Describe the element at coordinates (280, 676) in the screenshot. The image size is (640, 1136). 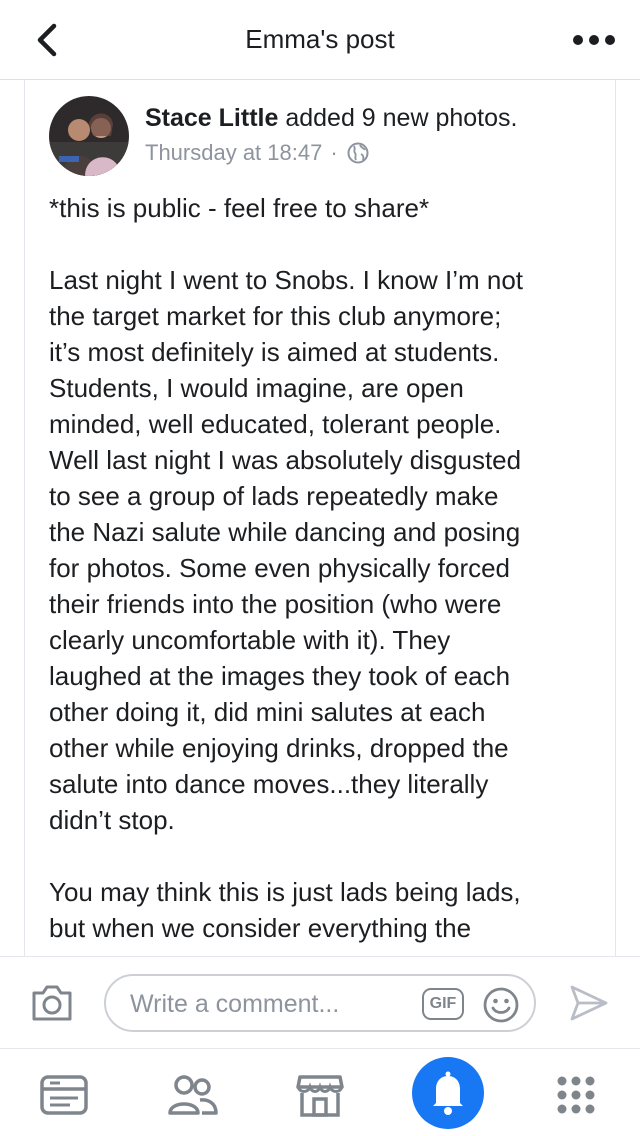
I see `post-body-line: laughed at the images they took of each` at that location.